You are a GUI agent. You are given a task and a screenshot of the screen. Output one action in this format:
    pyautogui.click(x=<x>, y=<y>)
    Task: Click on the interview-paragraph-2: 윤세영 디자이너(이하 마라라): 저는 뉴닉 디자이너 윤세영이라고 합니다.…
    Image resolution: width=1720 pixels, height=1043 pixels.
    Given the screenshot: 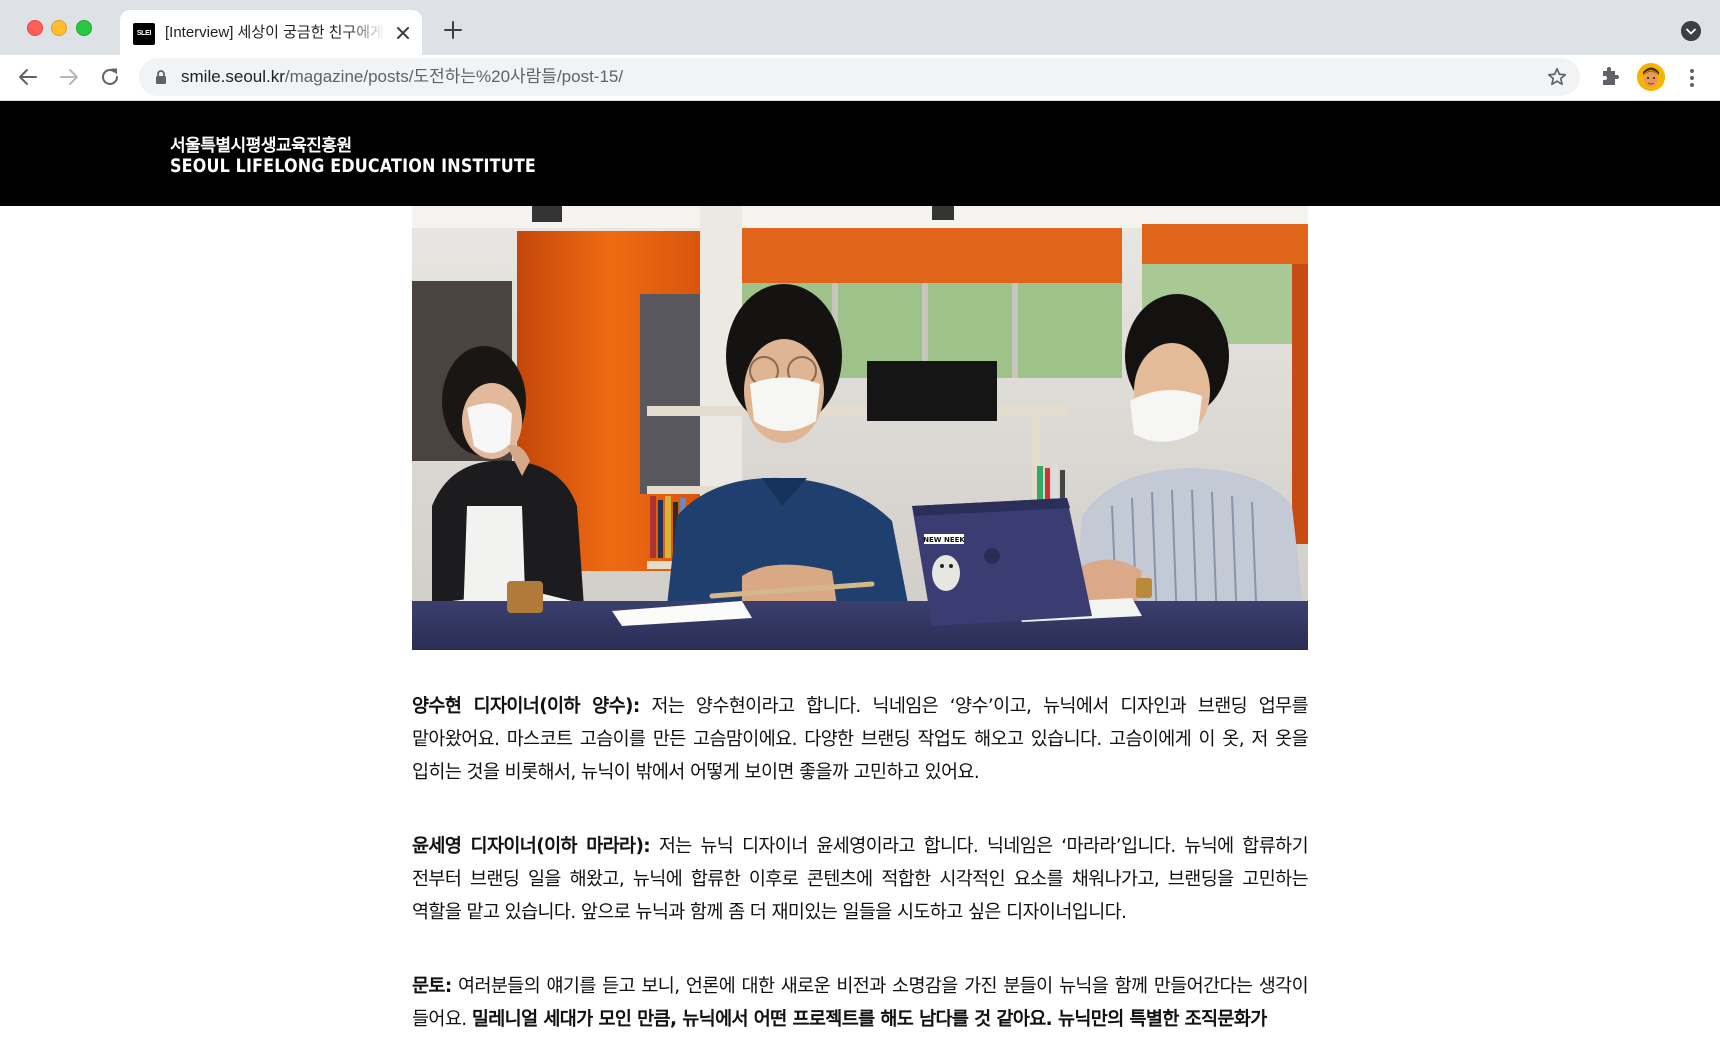 What is the action you would take?
    pyautogui.click(x=860, y=879)
    